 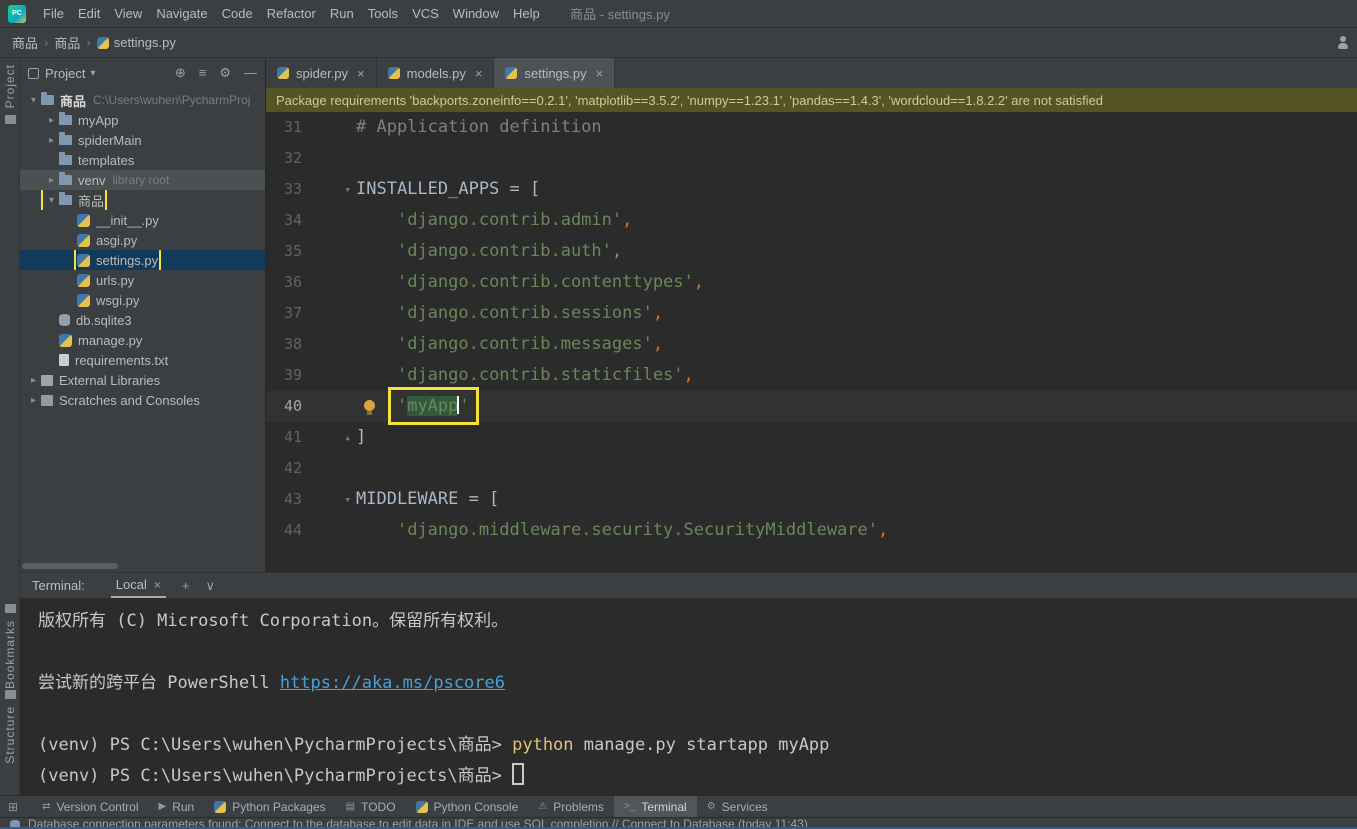 I want to click on tree-item: manage.py, so click(x=142, y=340).